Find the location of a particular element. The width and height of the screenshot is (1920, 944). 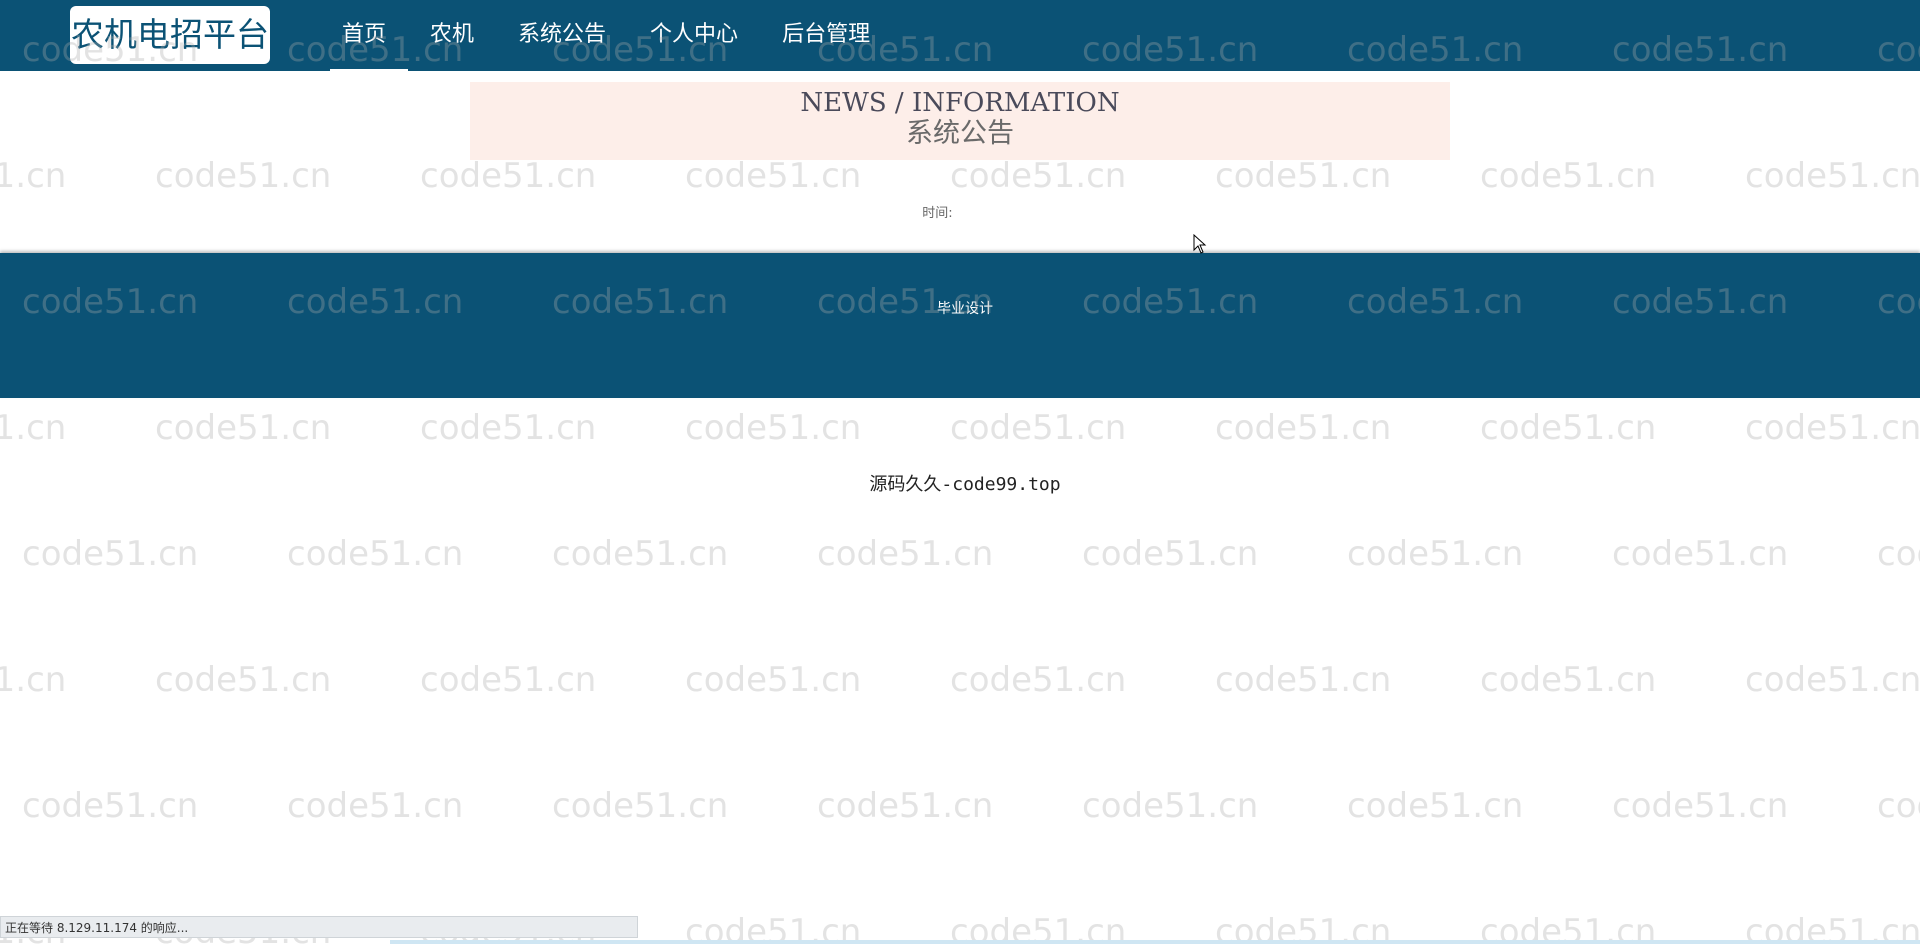

section-title-banner: NEWS / INFORMATION 系统公告 is located at coordinates (960, 121).